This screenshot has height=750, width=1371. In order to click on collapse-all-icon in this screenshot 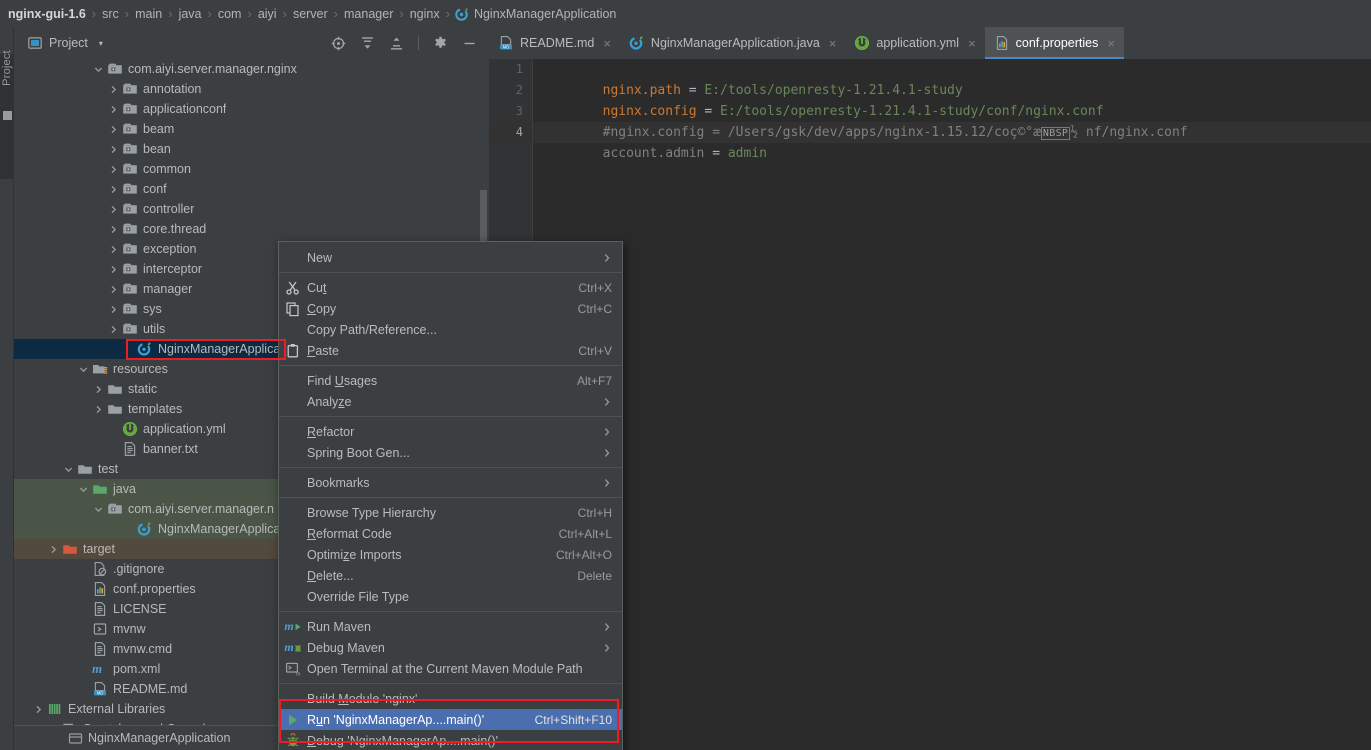, I will do `click(396, 43)`.